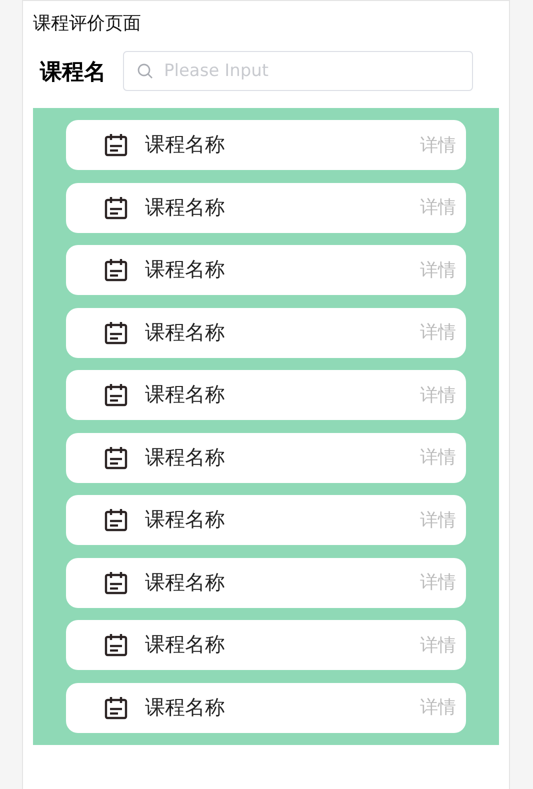  Describe the element at coordinates (87, 23) in the screenshot. I see `page-title: 课程评价页面` at that location.